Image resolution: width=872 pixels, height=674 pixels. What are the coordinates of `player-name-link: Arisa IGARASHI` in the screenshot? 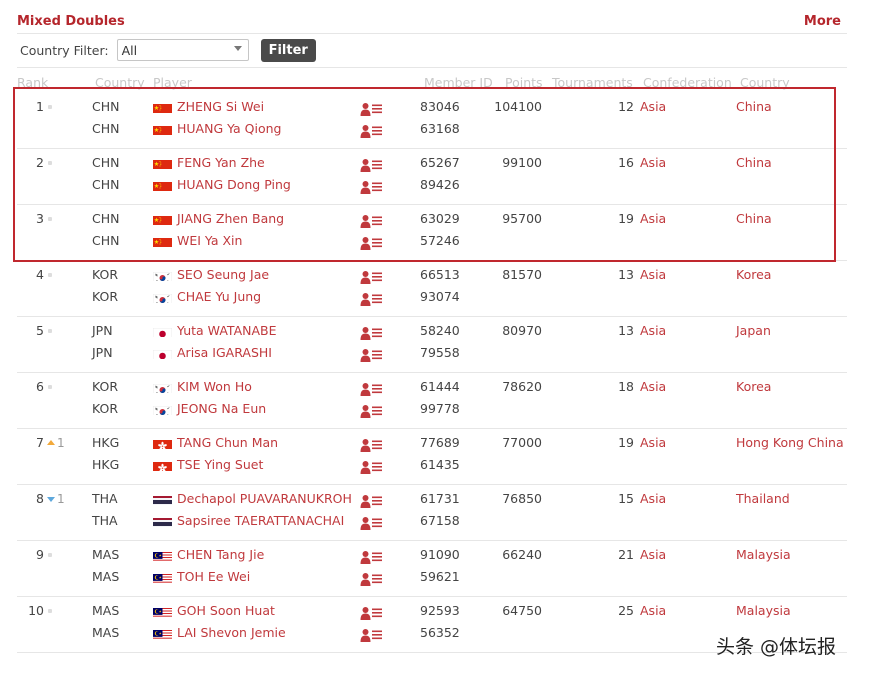 It's located at (224, 353).